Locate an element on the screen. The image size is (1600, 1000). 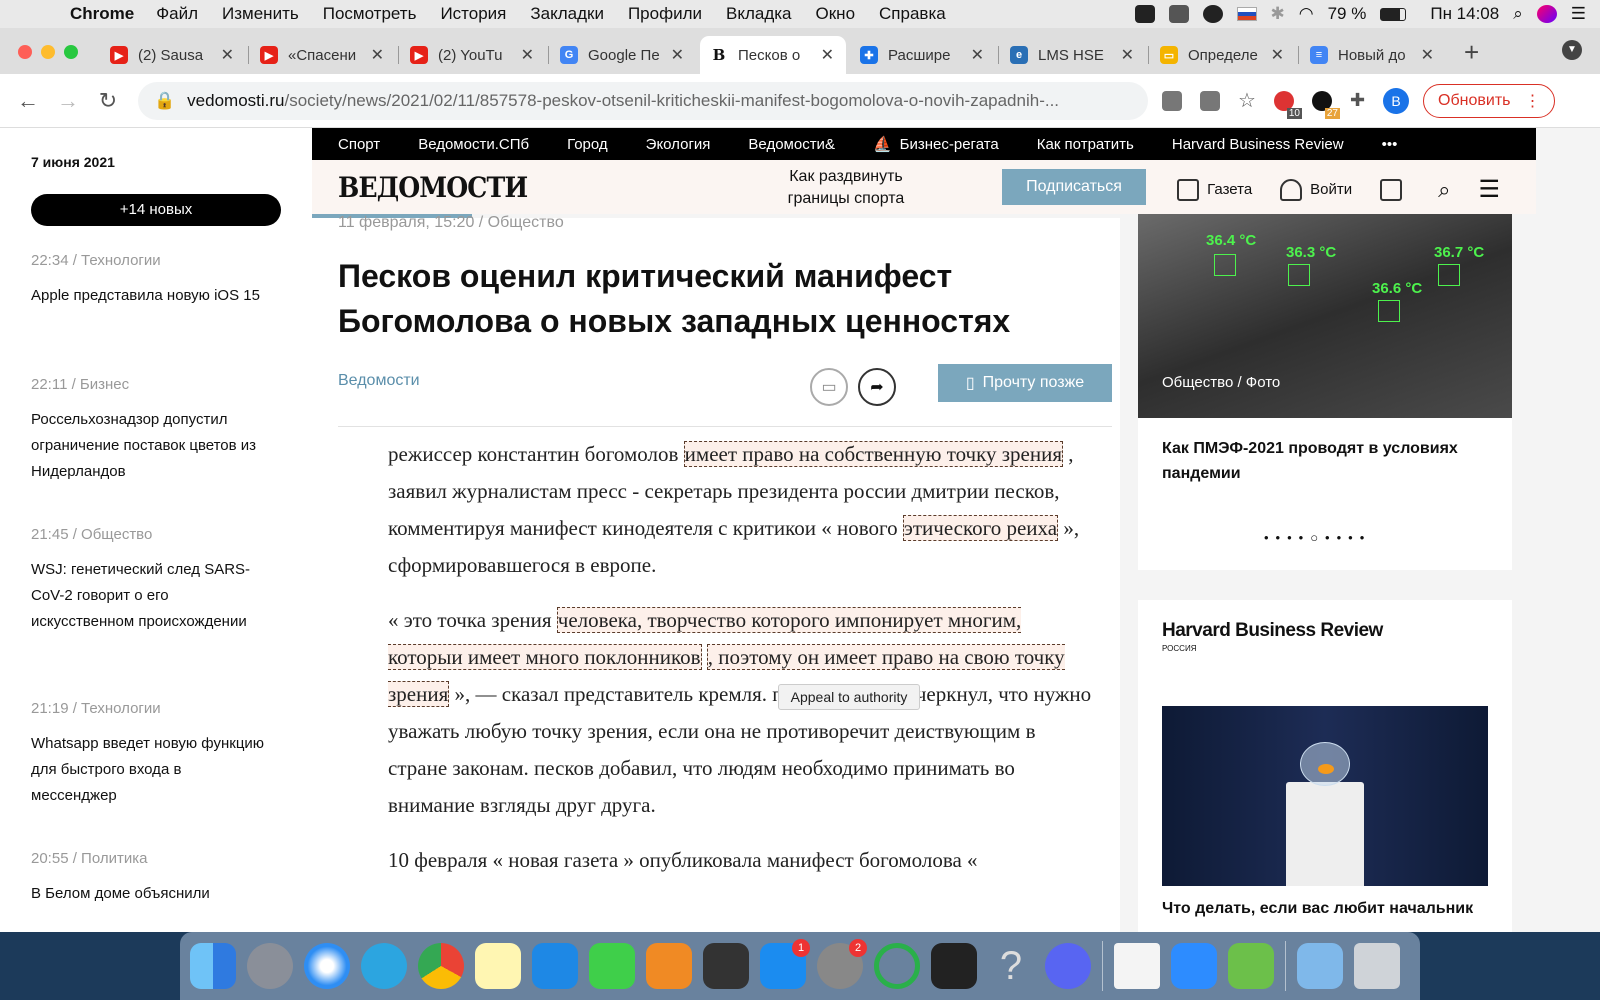
hbr-logo: Harvard Business Review РОССИЯ is located at coordinates (1272, 639).